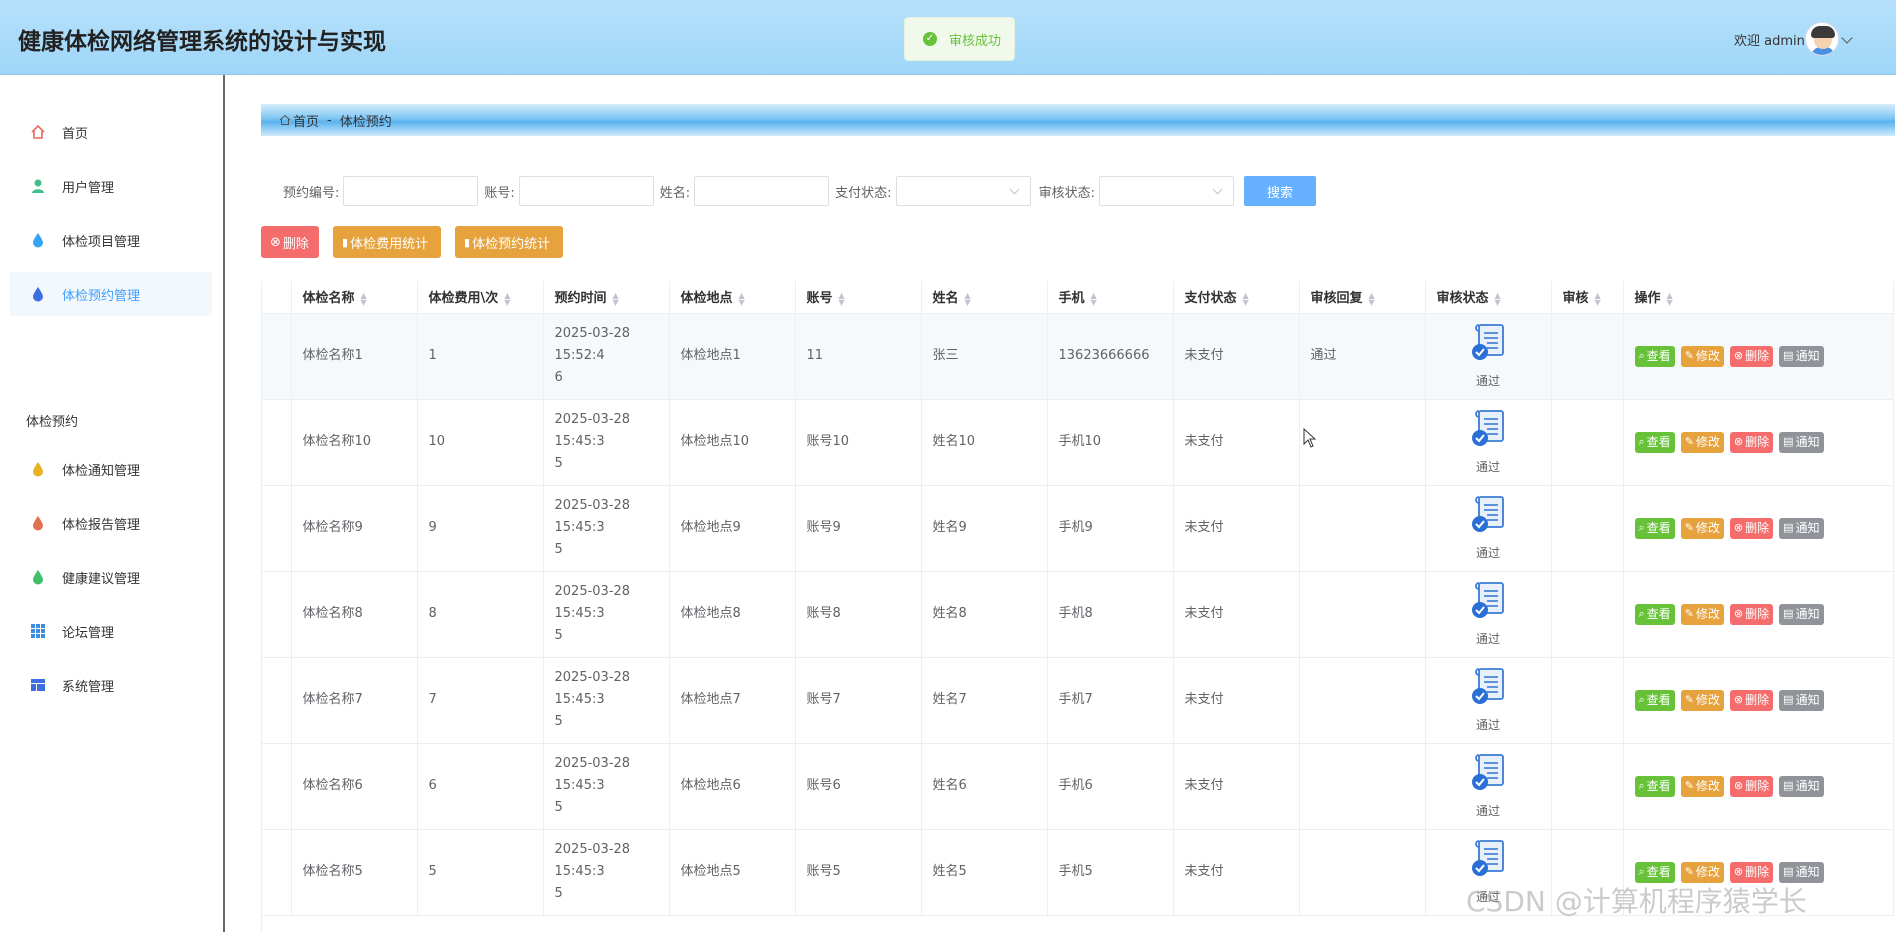 The image size is (1896, 932). Describe the element at coordinates (858, 614) in the screenshot. I see `cell-account: 账号8` at that location.